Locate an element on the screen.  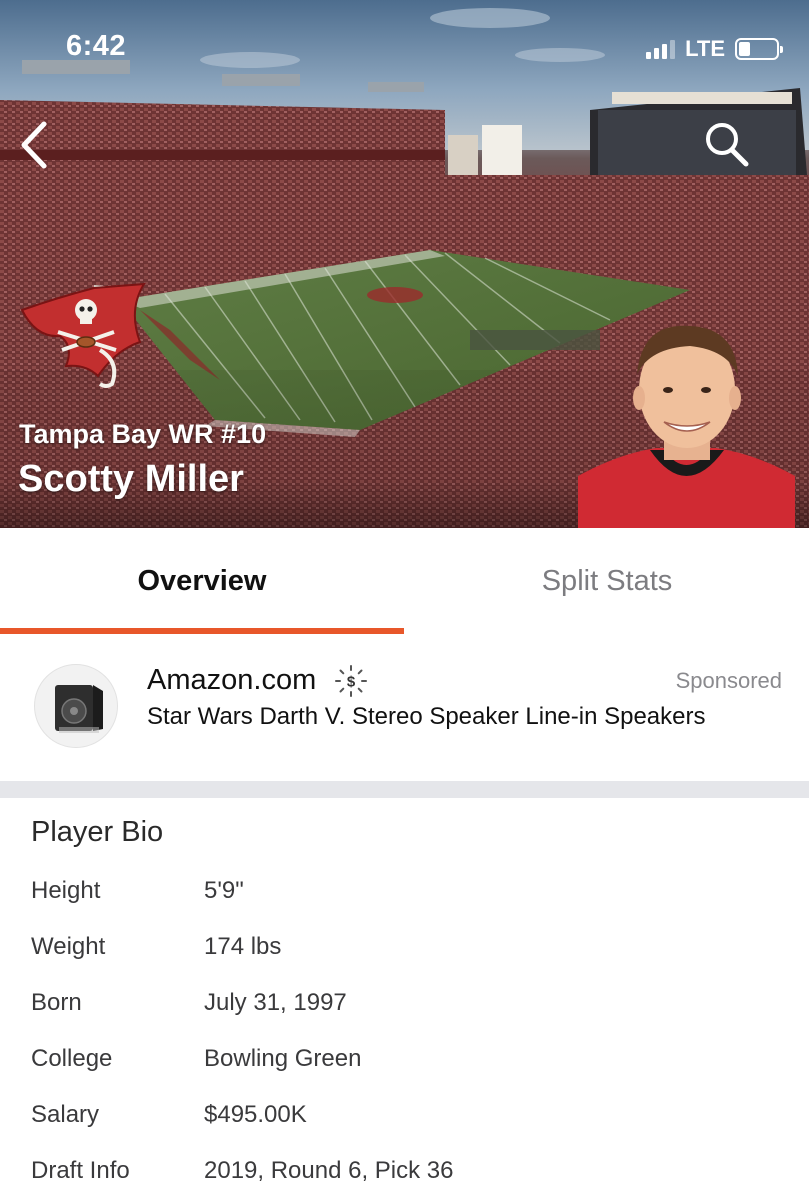
dollar-badge-icon: $ is located at coordinates (351, 681).